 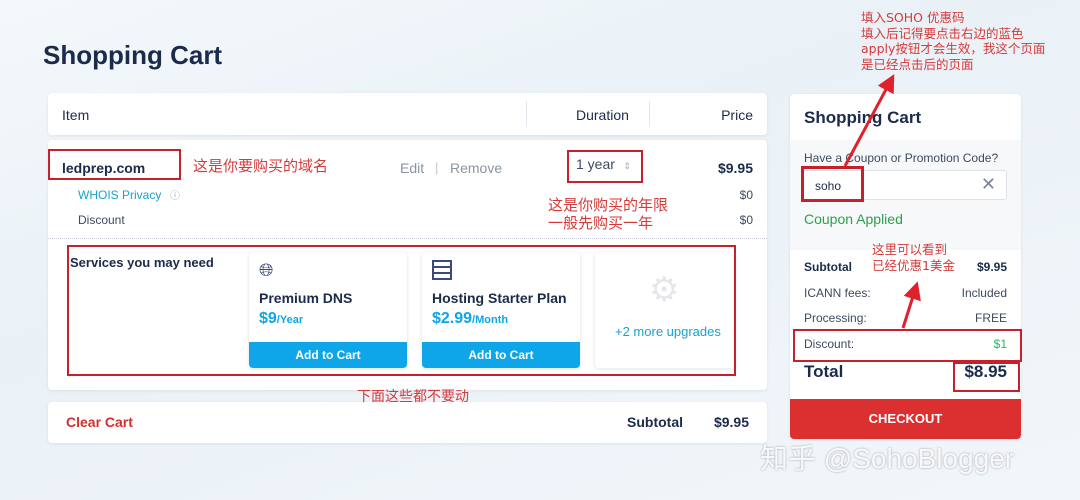 I want to click on arrow-to-discount-note, so click(x=911, y=305).